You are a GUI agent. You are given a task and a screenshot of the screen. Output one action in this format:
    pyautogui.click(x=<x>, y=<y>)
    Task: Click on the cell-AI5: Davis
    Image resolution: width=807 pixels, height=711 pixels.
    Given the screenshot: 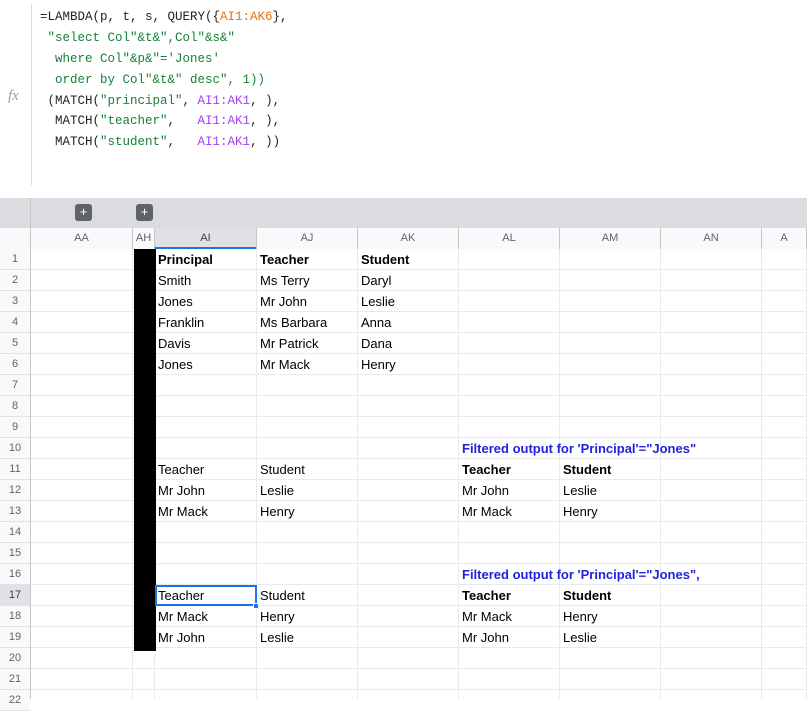 What is the action you would take?
    pyautogui.click(x=206, y=343)
    